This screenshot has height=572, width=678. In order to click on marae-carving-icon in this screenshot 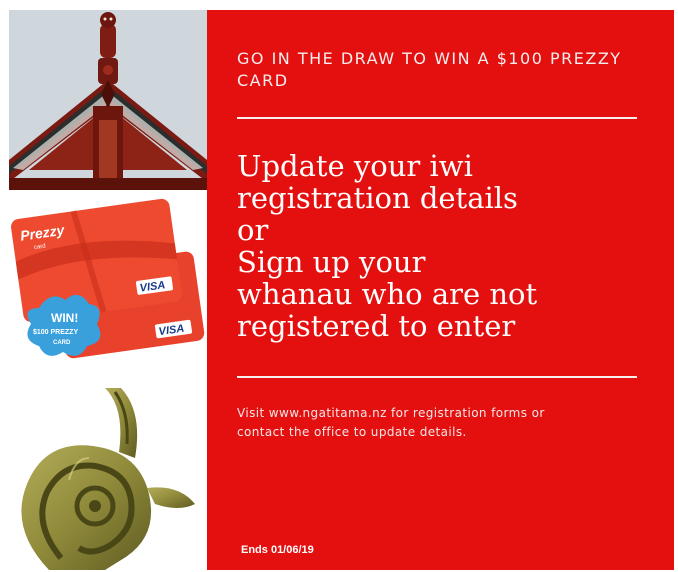, I will do `click(108, 100)`.